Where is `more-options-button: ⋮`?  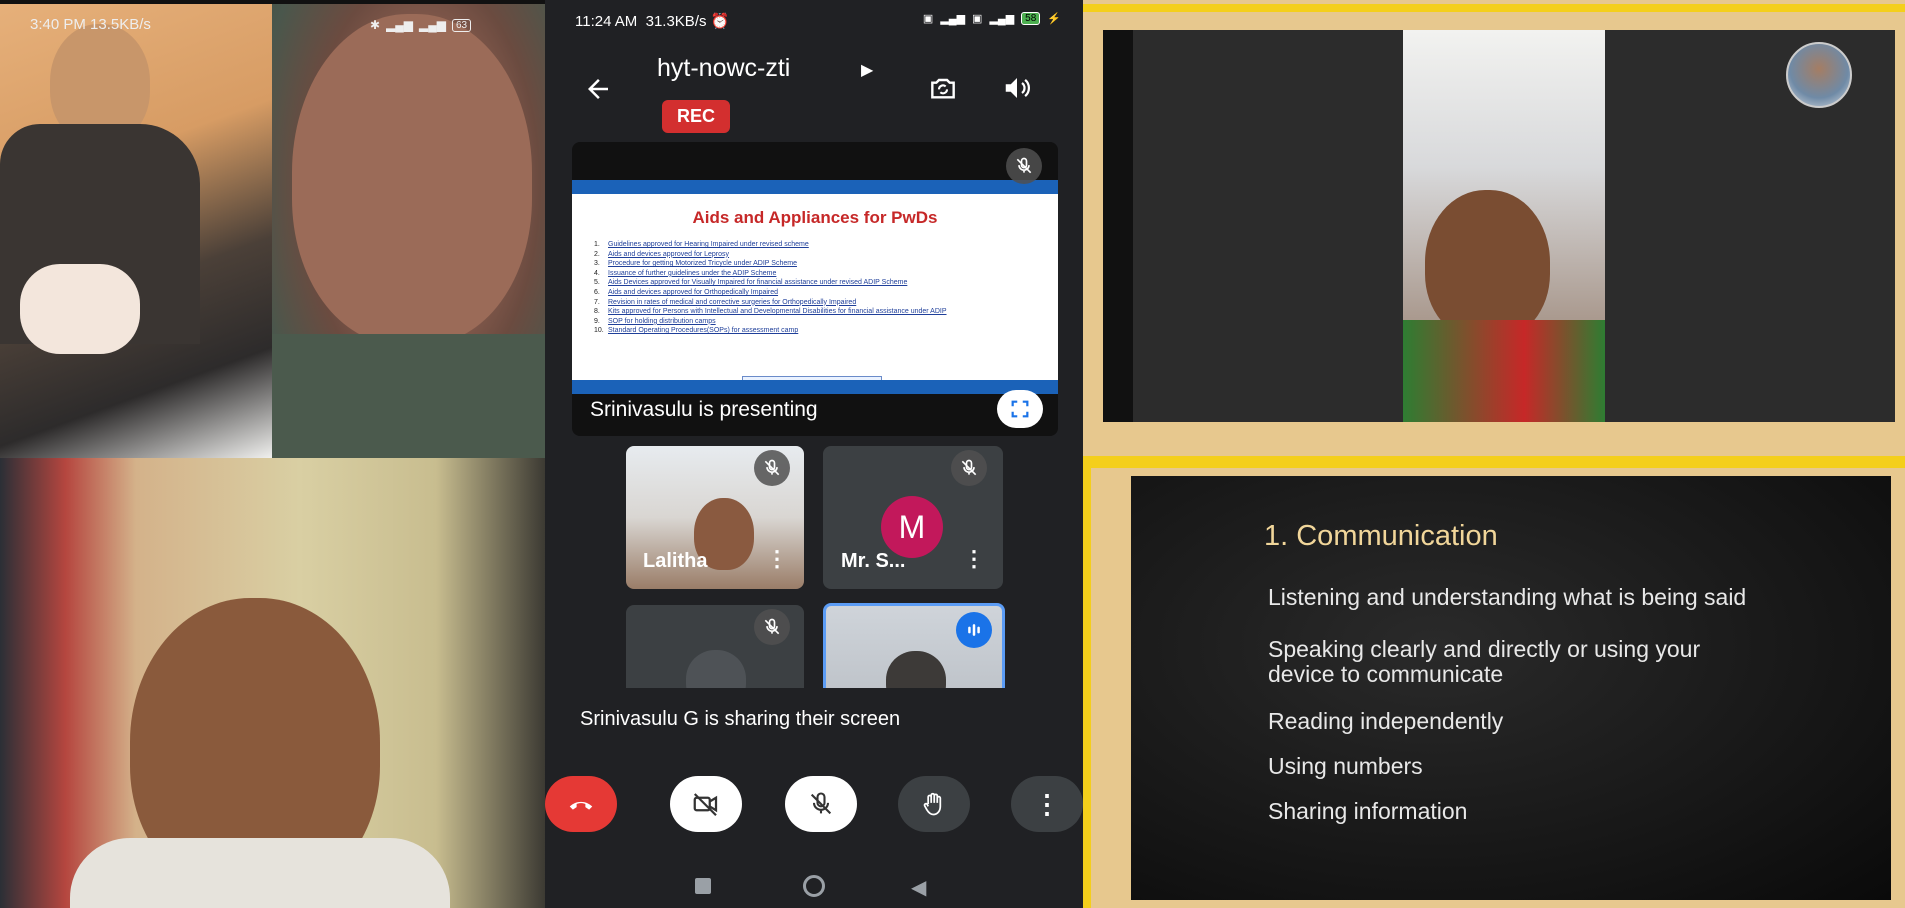
more-options-button: ⋮ is located at coordinates (1047, 804).